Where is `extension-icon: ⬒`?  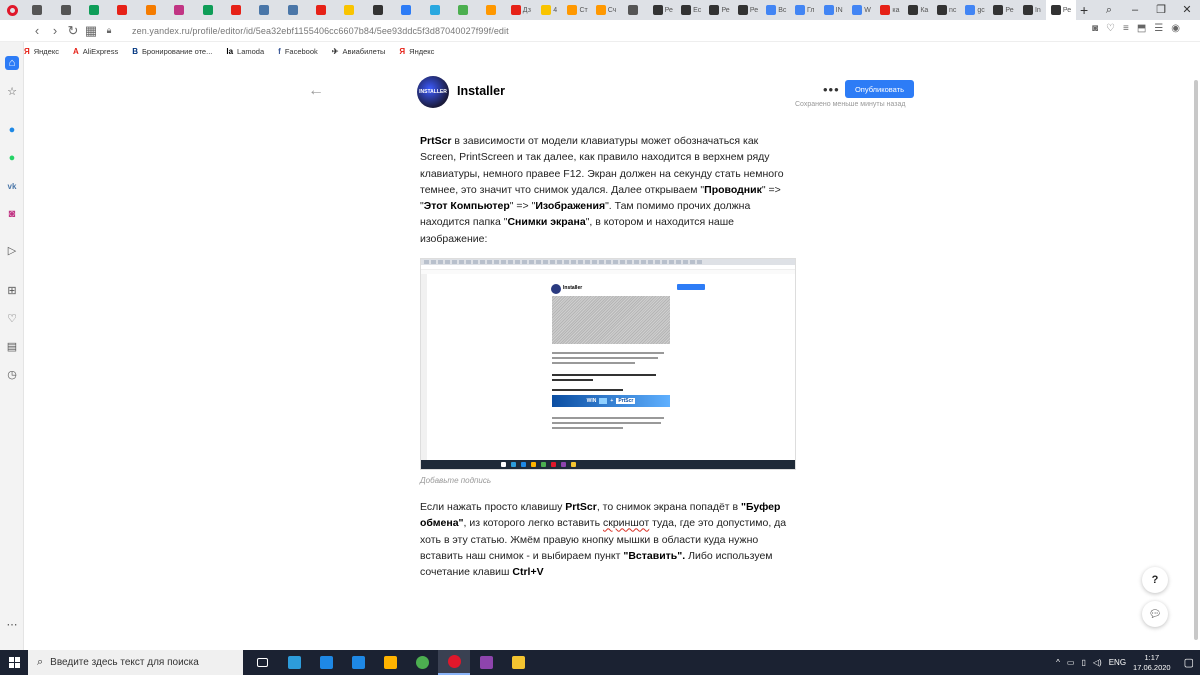 extension-icon: ⬒ is located at coordinates (1141, 28).